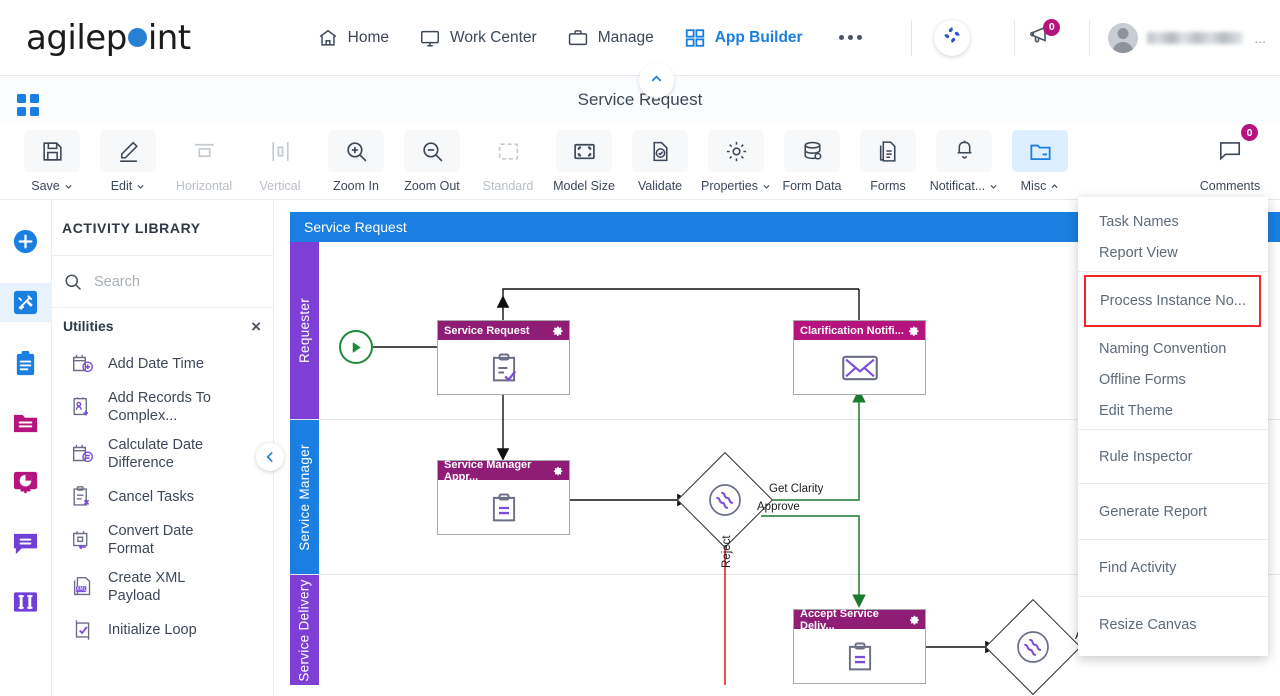  I want to click on node-header: Service Request, so click(503, 330).